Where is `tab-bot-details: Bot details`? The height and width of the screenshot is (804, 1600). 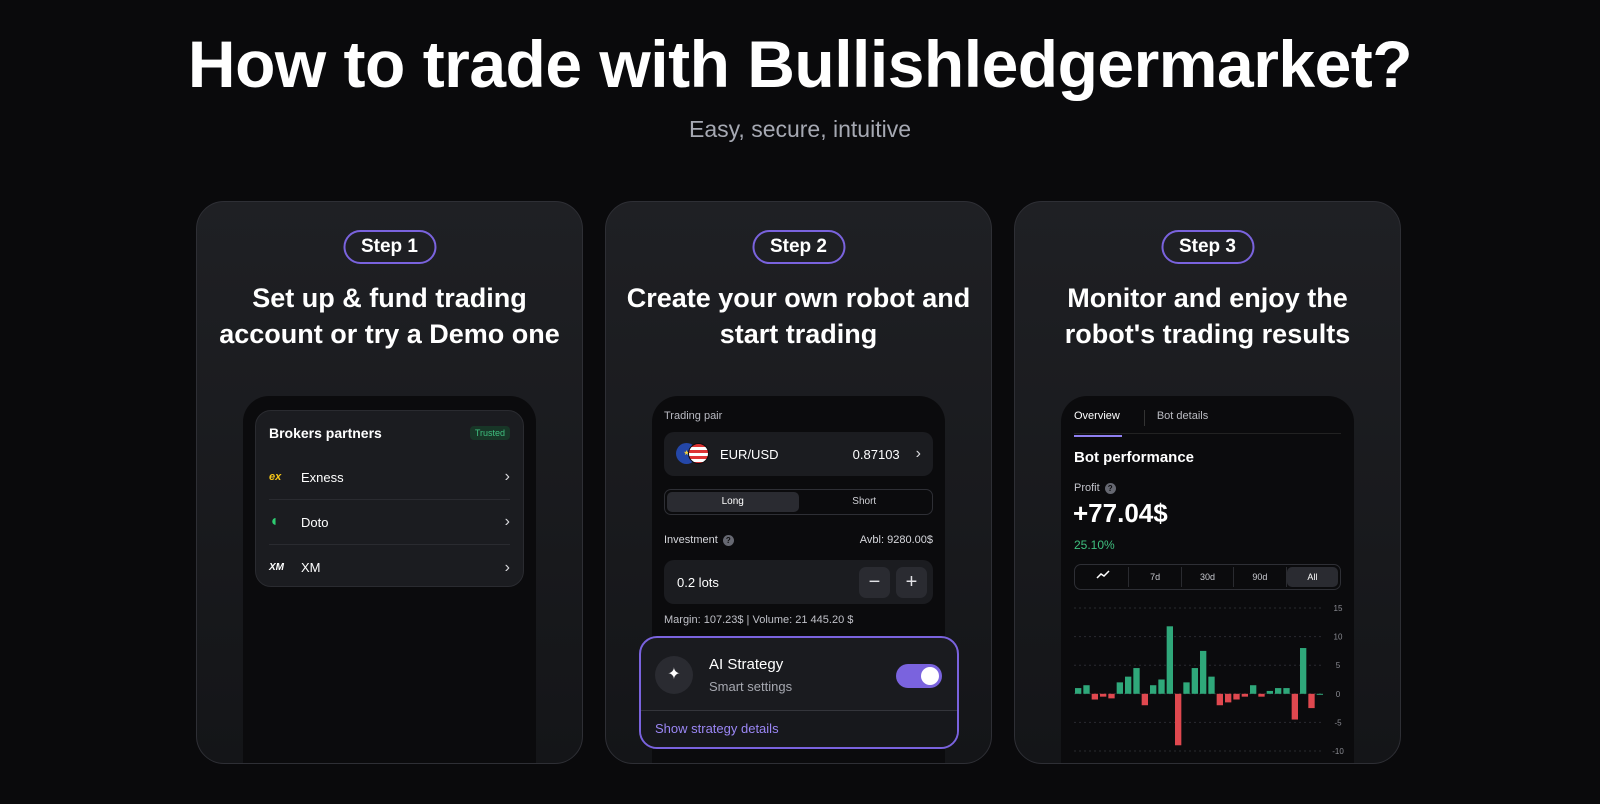 tab-bot-details: Bot details is located at coordinates (1188, 421).